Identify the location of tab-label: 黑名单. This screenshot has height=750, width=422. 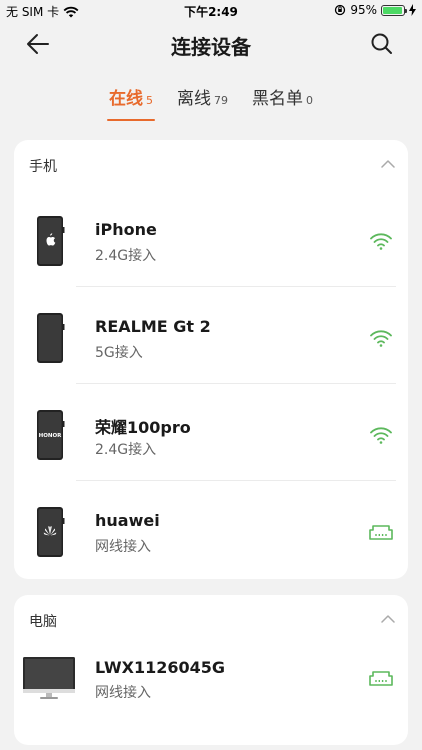
(277, 99).